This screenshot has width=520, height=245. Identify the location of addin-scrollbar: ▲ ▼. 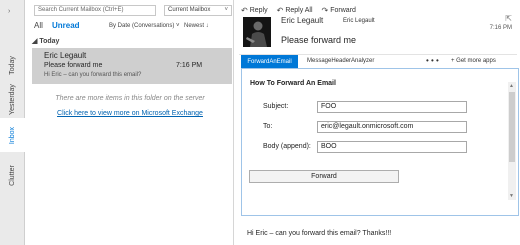
(512, 141).